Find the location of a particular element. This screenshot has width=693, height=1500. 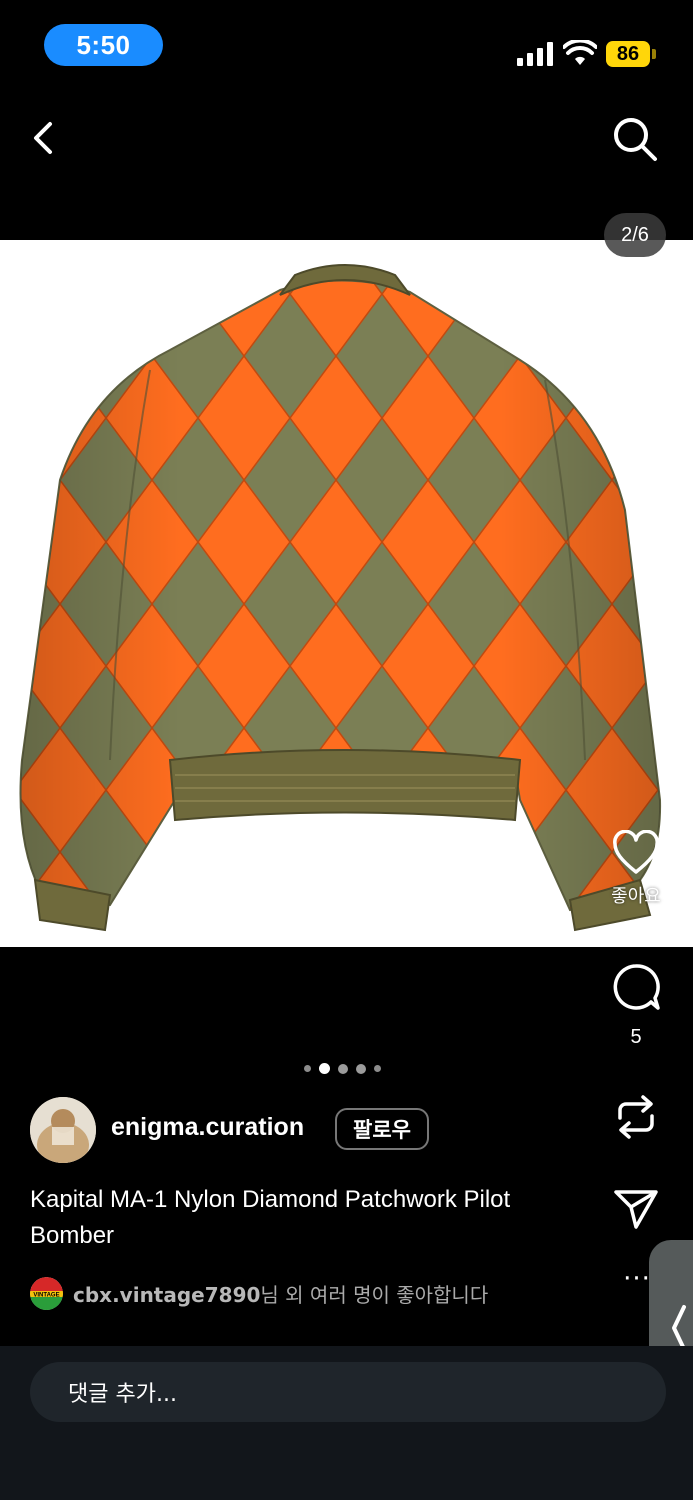

liked-by-text: cbx.vintage7890님 외 여러 명이 좋아합니다 is located at coordinates (280, 1293).